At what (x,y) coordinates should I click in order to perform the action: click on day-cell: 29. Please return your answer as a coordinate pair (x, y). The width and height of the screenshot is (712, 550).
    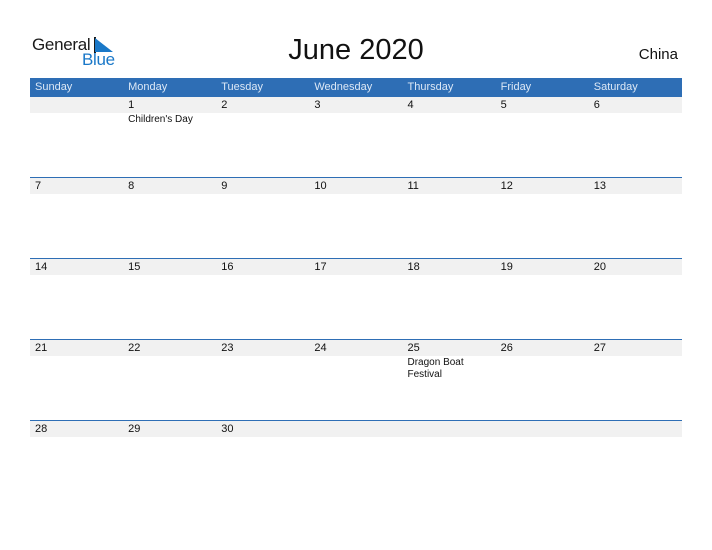
    Looking at the image, I should click on (169, 461).